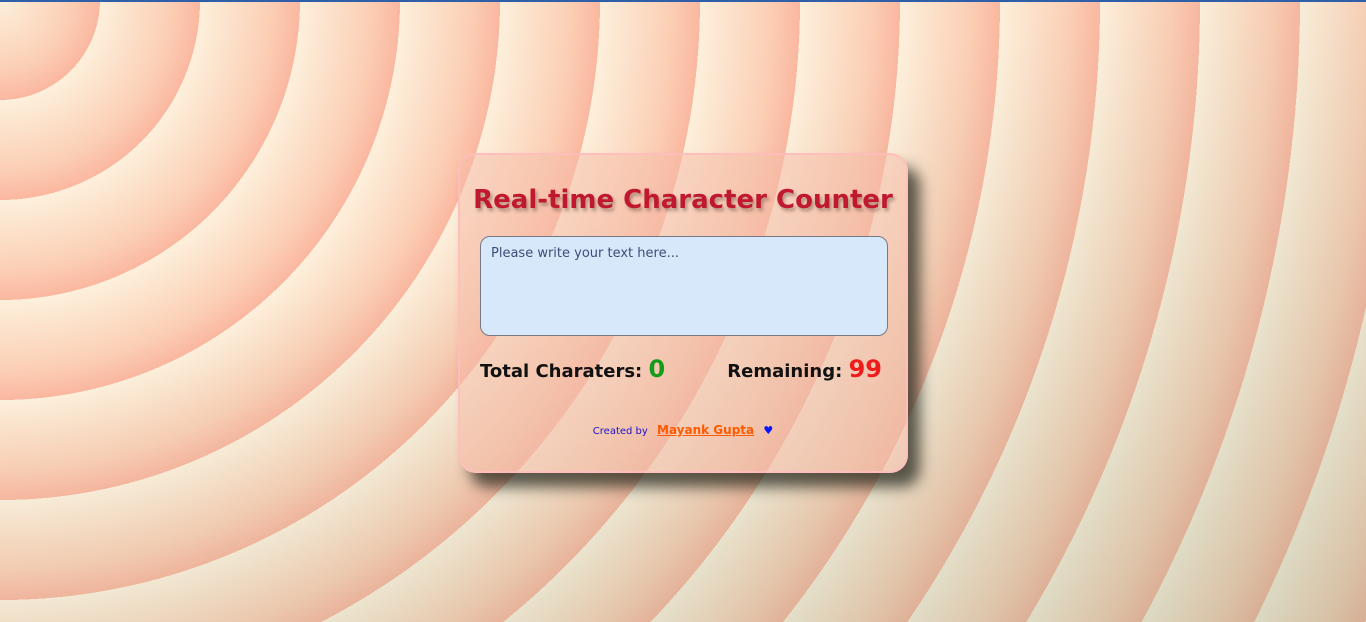 This screenshot has width=1366, height=622. Describe the element at coordinates (657, 369) in the screenshot. I see `total-characters-value: 0` at that location.